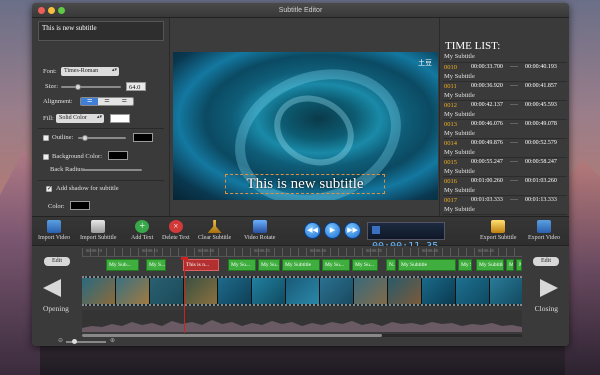 This screenshot has width=600, height=375. I want to click on import-subtitle-label: Import Subtitle, so click(98, 238).